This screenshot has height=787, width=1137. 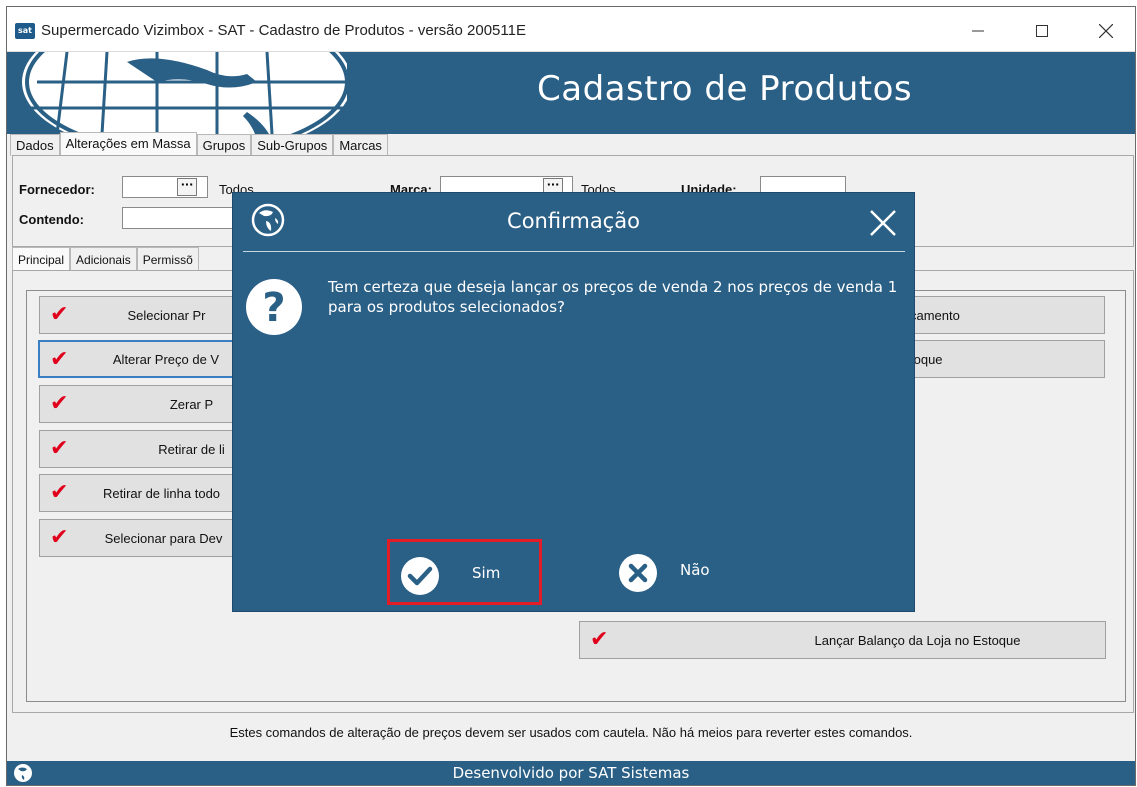 I want to click on tab-sub-grupos: Sub-Grupos, so click(x=292, y=145).